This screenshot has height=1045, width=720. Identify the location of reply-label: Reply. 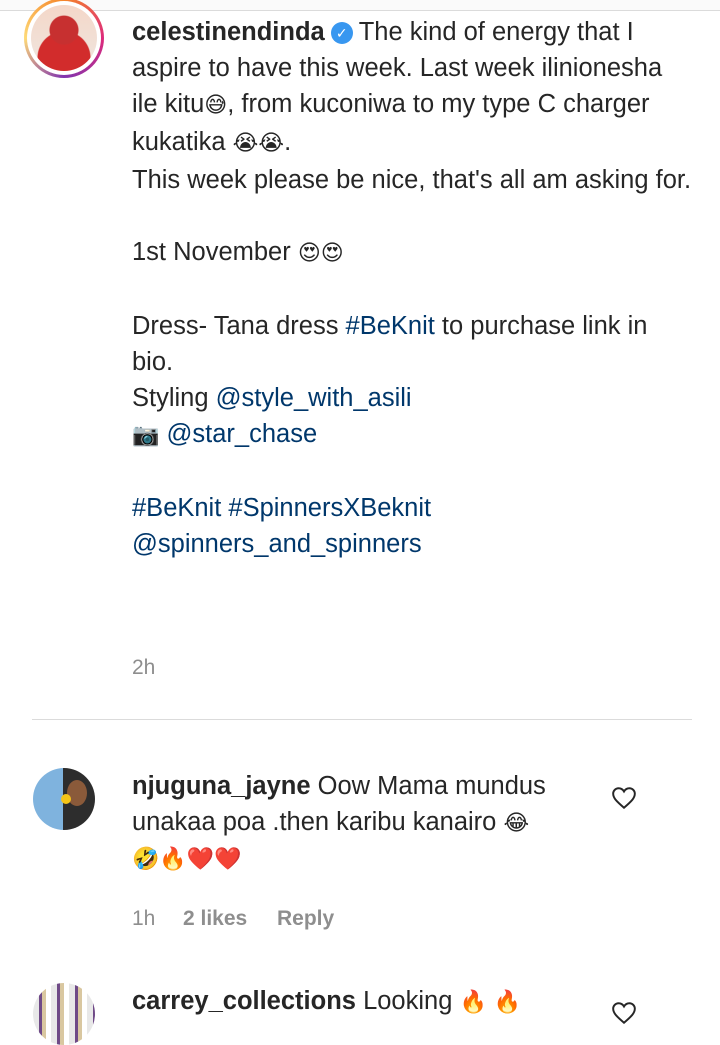
(305, 918).